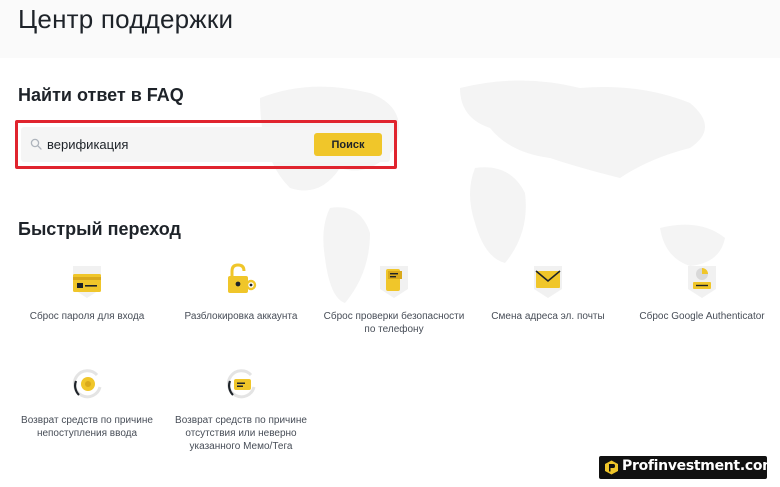 The width and height of the screenshot is (780, 487). Describe the element at coordinates (390, 29) in the screenshot. I see `page-header: Центр поддержки` at that location.